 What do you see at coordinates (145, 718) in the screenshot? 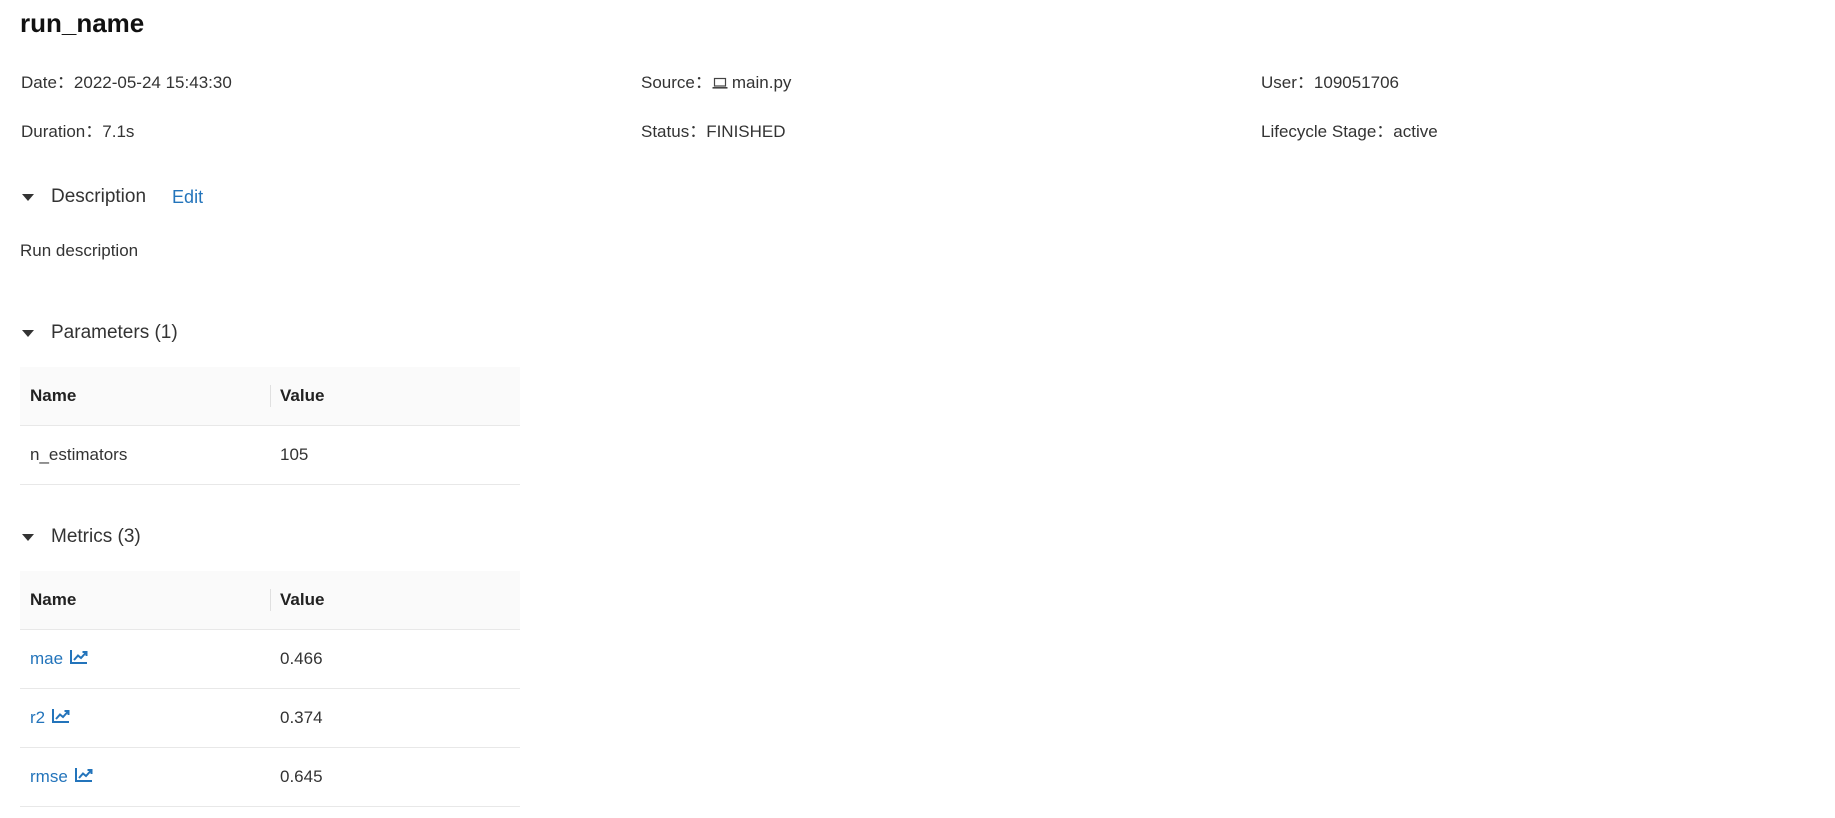
I see `metric-name-cell: r2` at bounding box center [145, 718].